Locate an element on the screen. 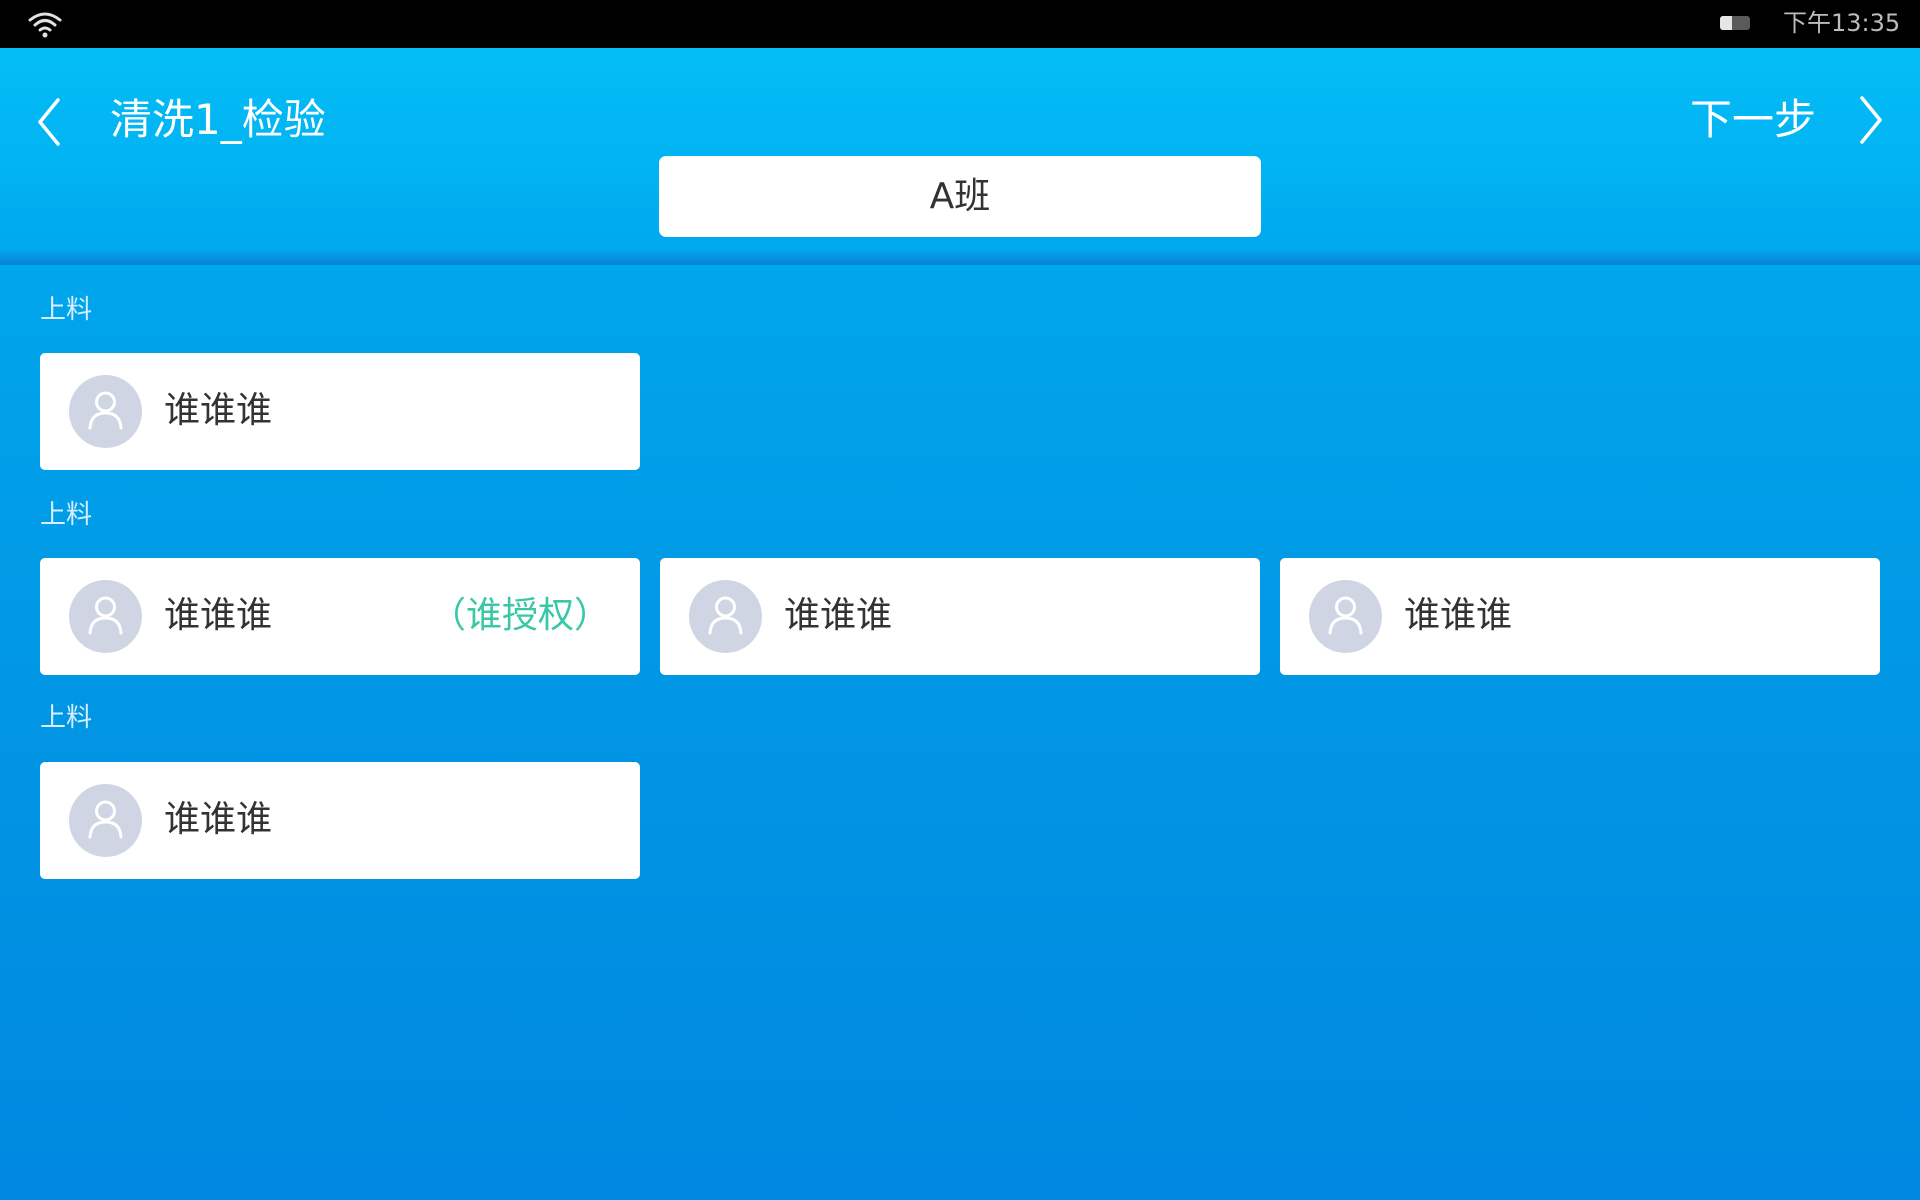  battery-icon is located at coordinates (1735, 23).